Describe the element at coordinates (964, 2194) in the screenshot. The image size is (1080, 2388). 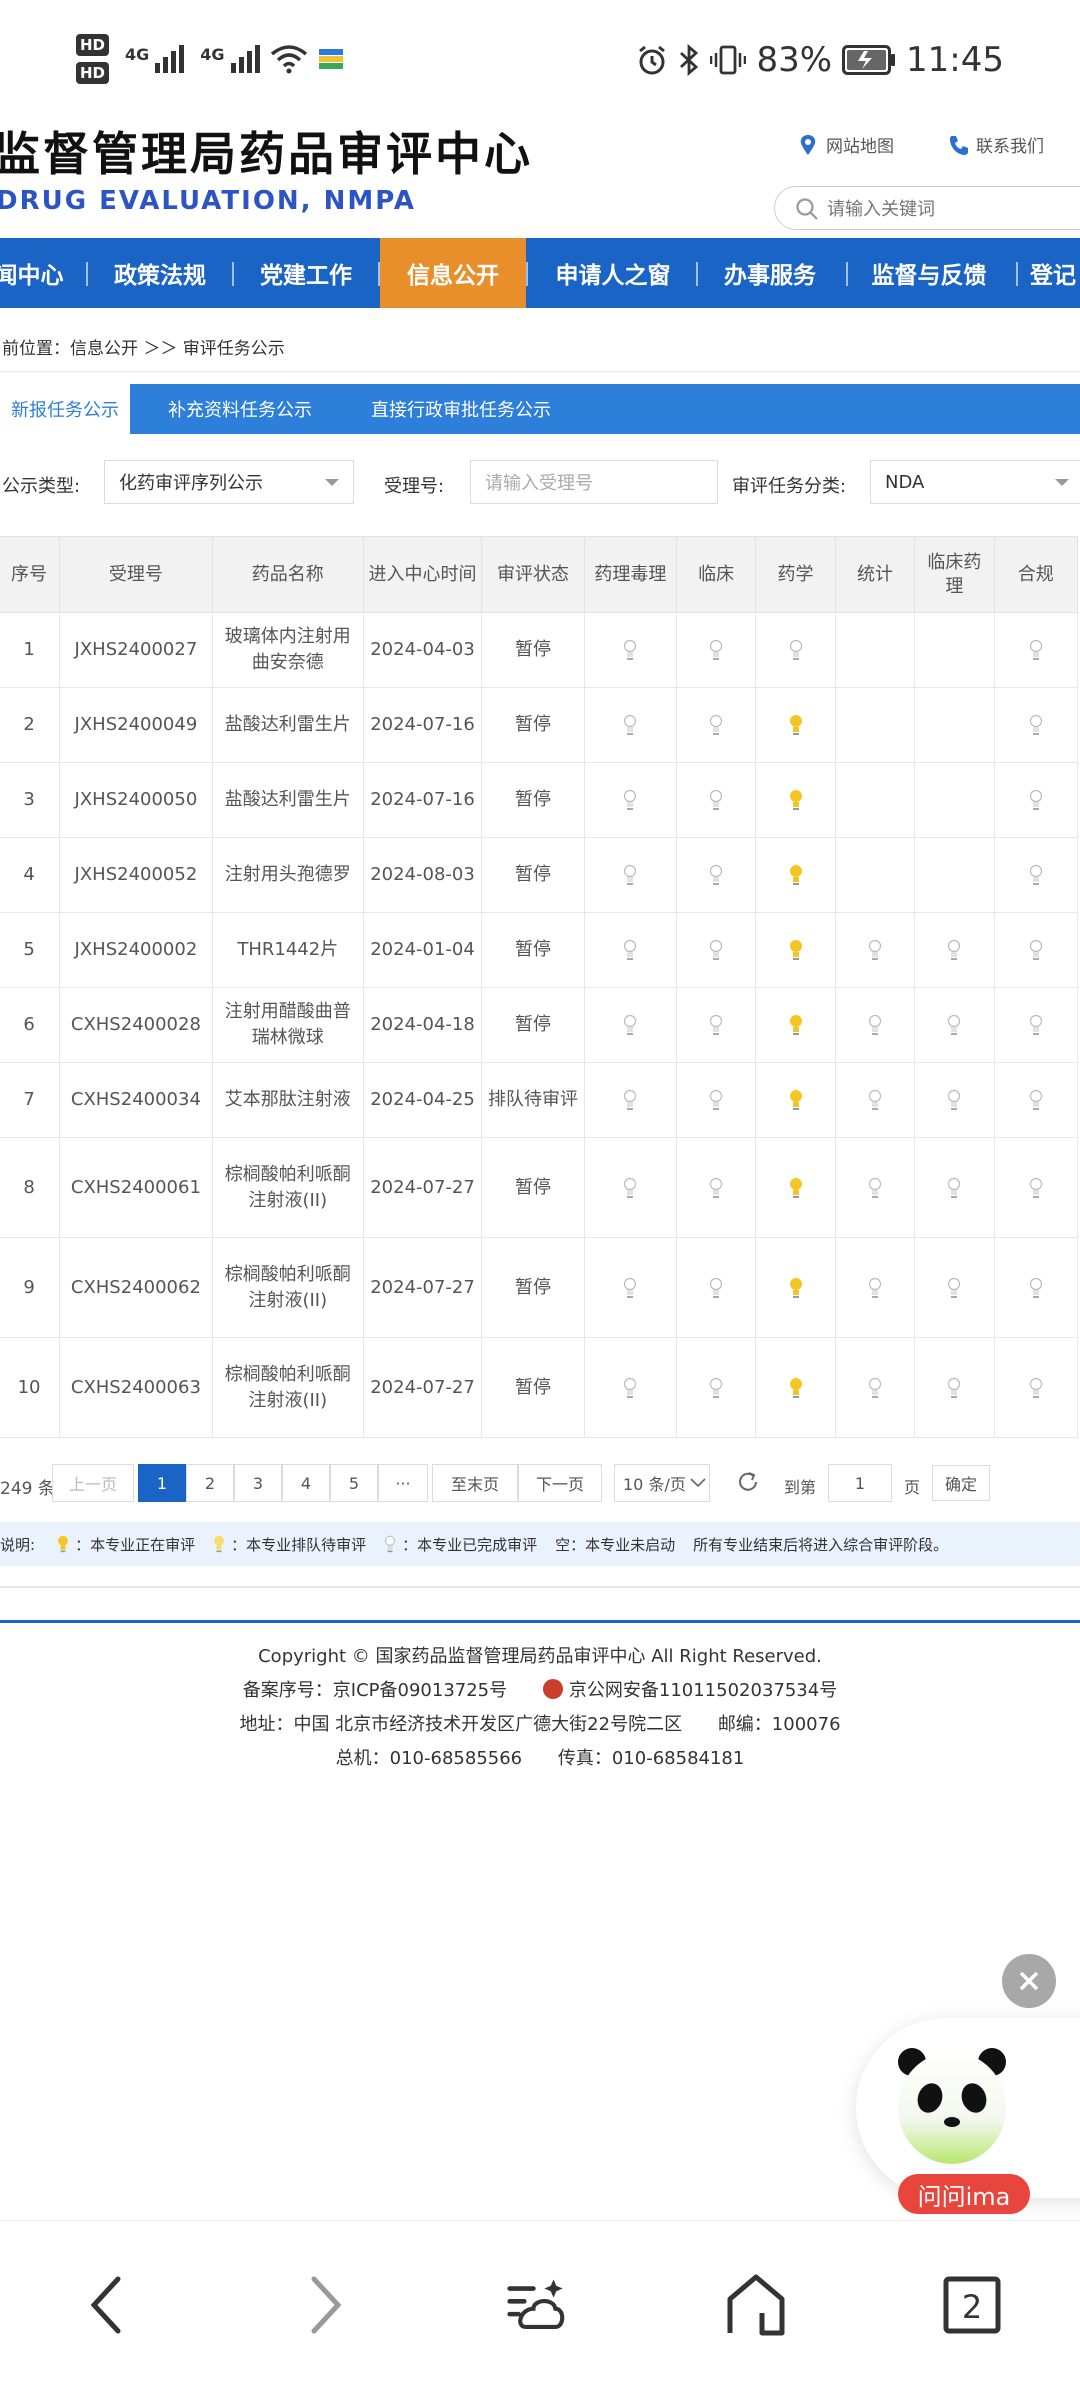
I see `assistant-label: 问问ima` at that location.